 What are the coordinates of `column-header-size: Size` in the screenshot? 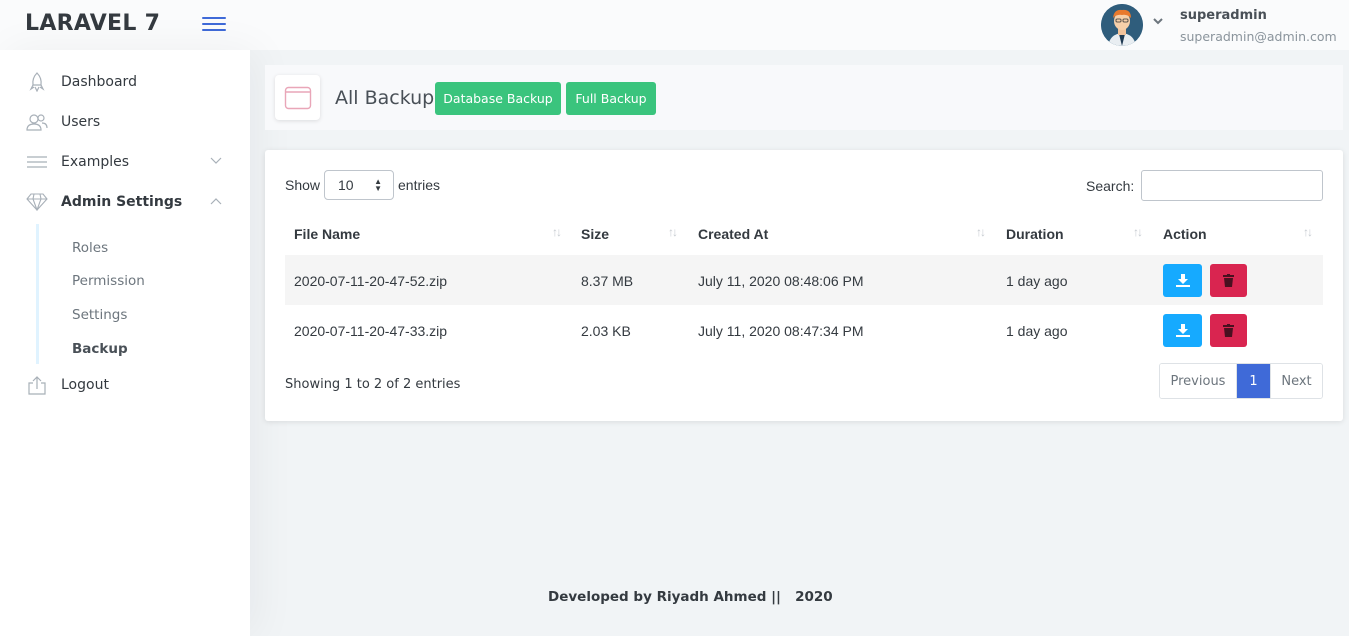 It's located at (595, 234).